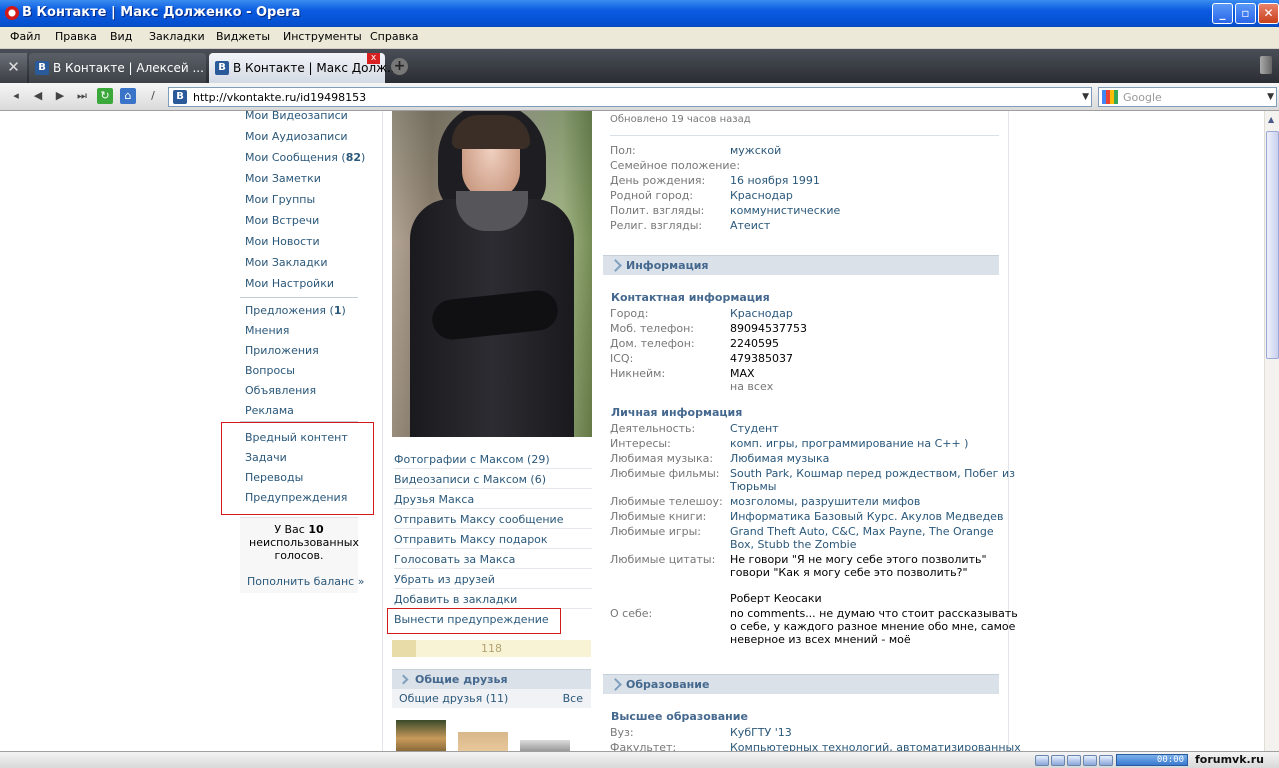  I want to click on religion-value: Атеист, so click(750, 225).